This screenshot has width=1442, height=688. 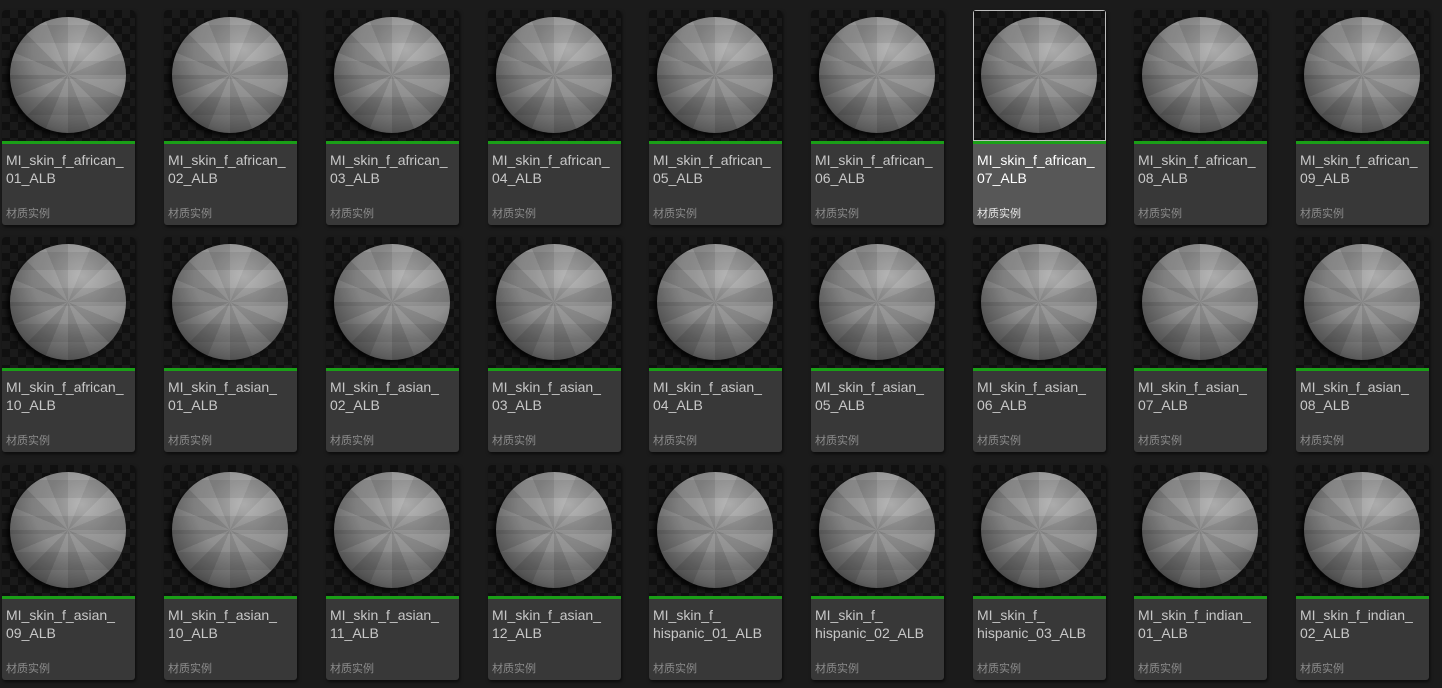 I want to click on asset-tile: MI_skin_f_asian_ 11_ALB 材质实例, so click(x=392, y=572).